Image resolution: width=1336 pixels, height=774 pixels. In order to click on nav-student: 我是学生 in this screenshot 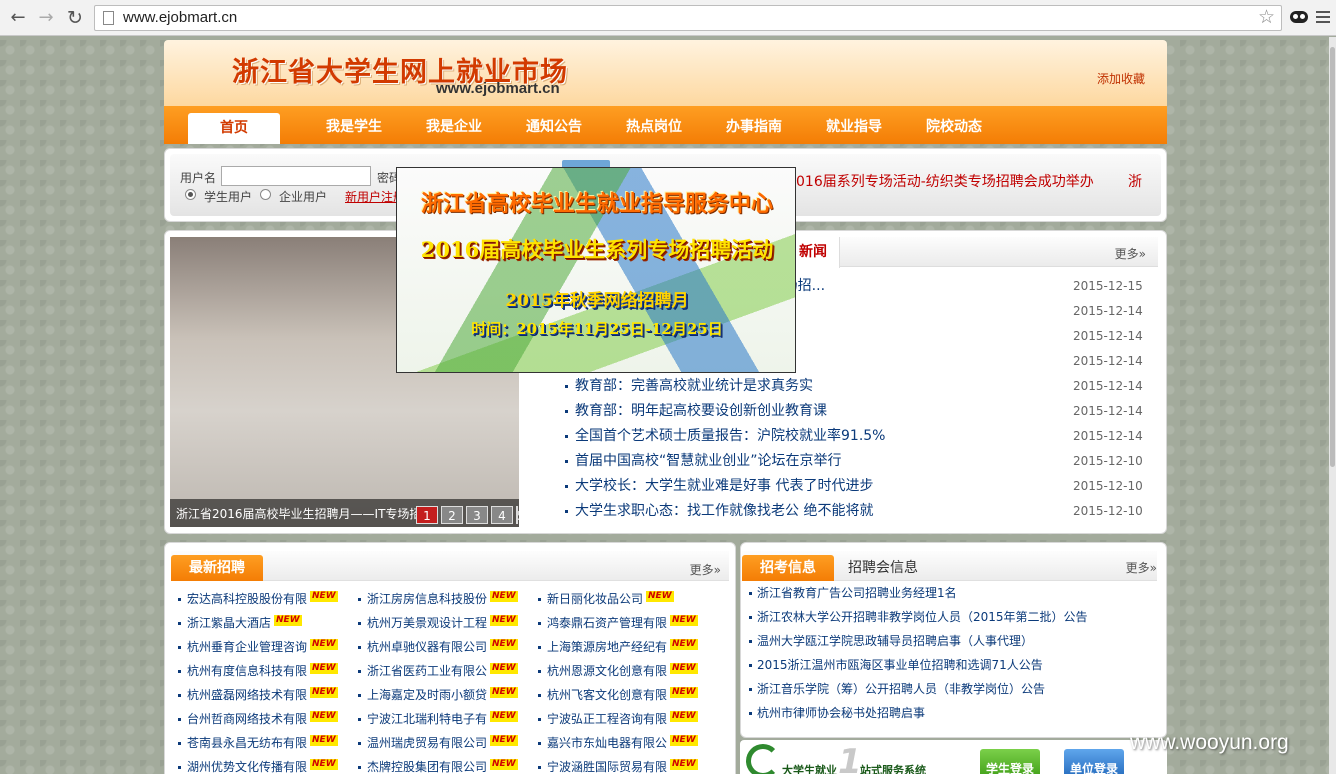, I will do `click(354, 125)`.